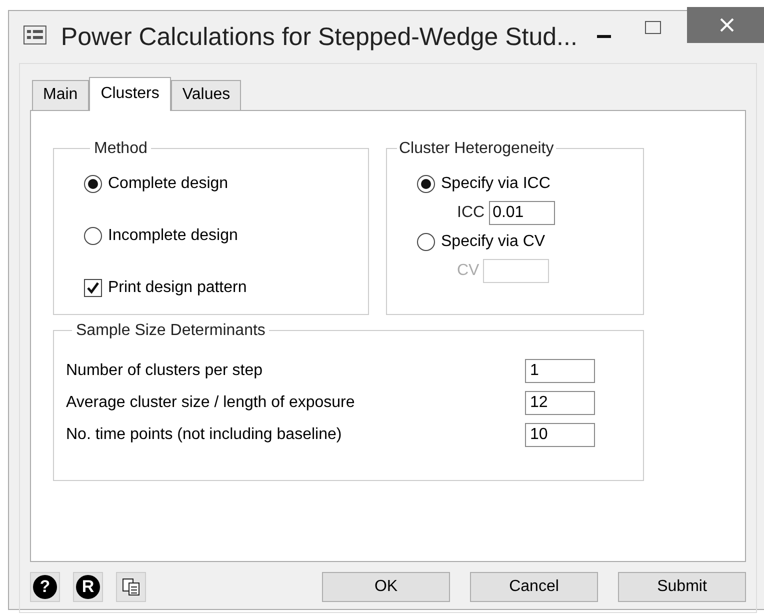 This screenshot has width=764, height=615. What do you see at coordinates (45, 587) in the screenshot?
I see `help-button: ?` at bounding box center [45, 587].